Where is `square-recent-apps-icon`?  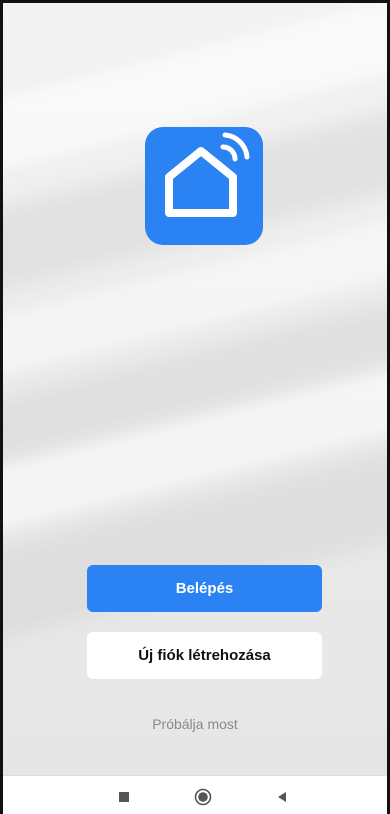
square-recent-apps-icon is located at coordinates (124, 797).